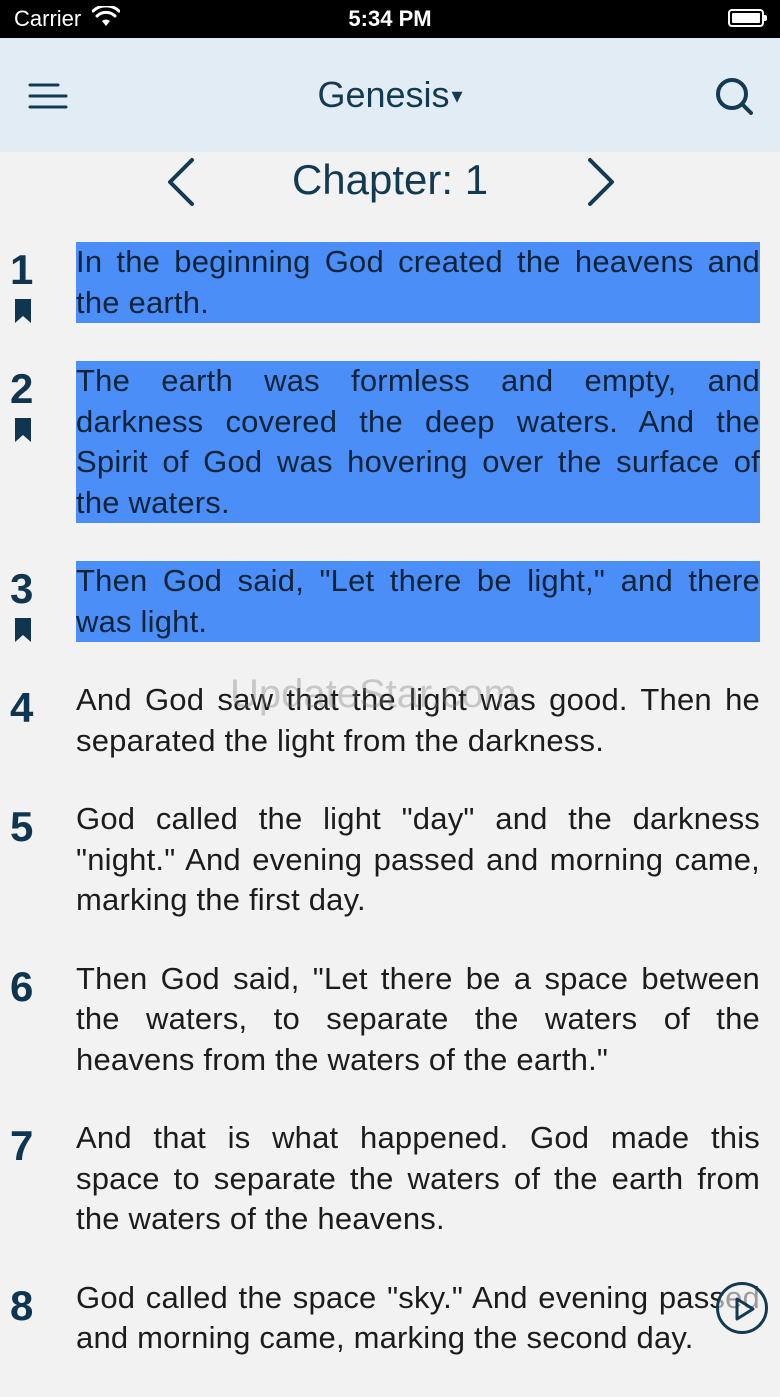 Image resolution: width=780 pixels, height=1397 pixels. I want to click on book-title: Genesis, so click(383, 94).